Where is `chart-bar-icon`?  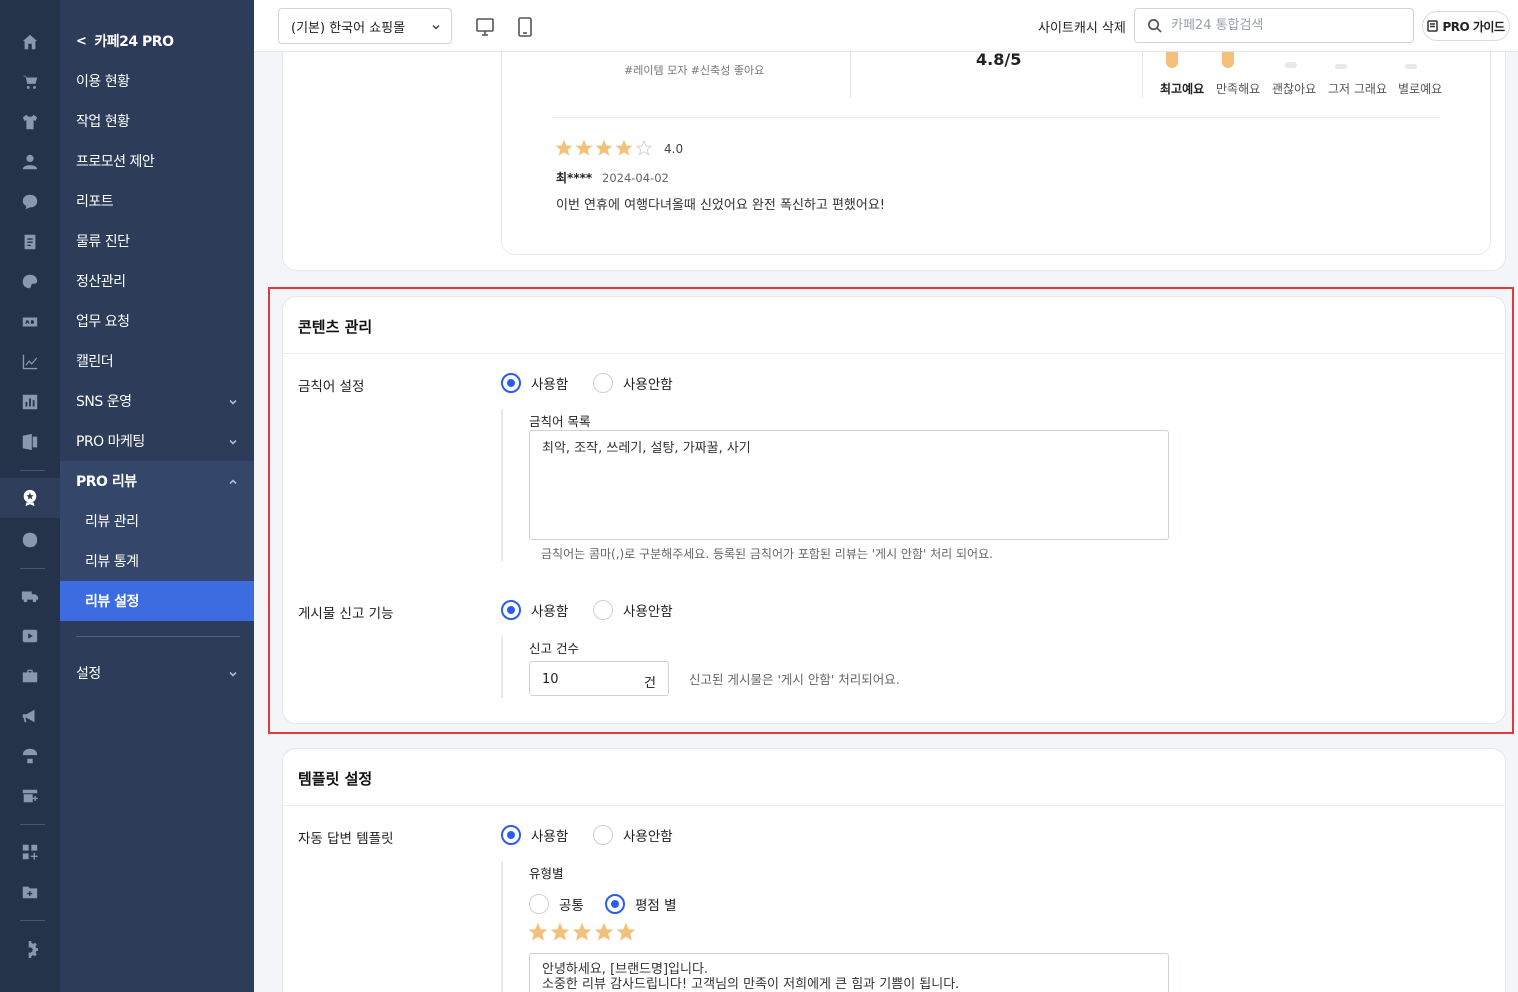 chart-bar-icon is located at coordinates (30, 402).